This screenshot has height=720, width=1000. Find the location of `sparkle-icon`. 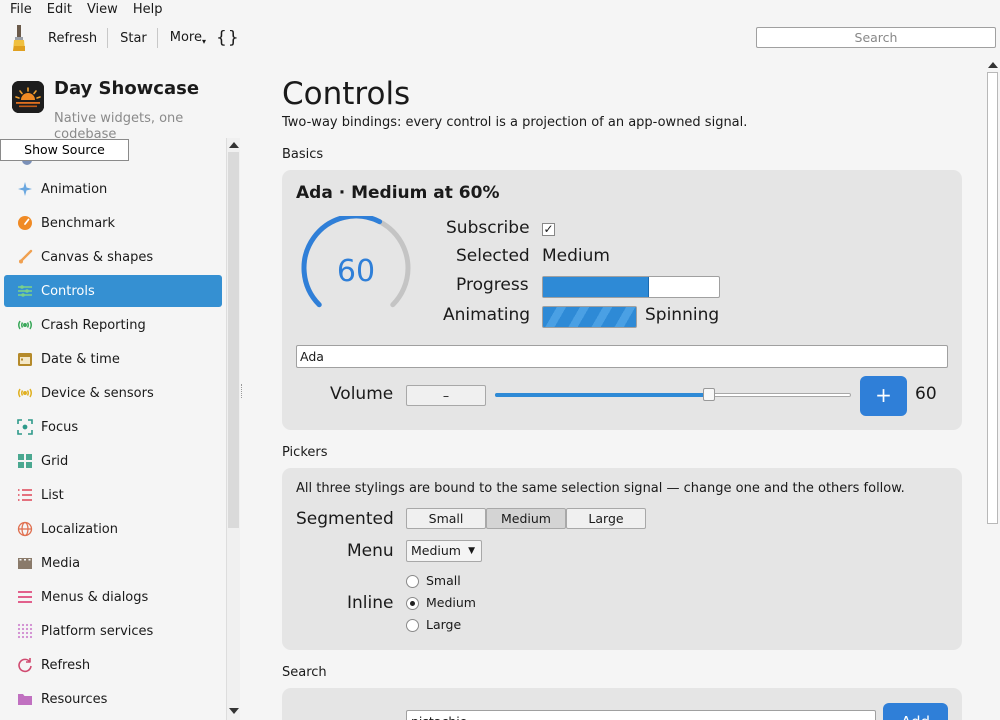

sparkle-icon is located at coordinates (25, 189).